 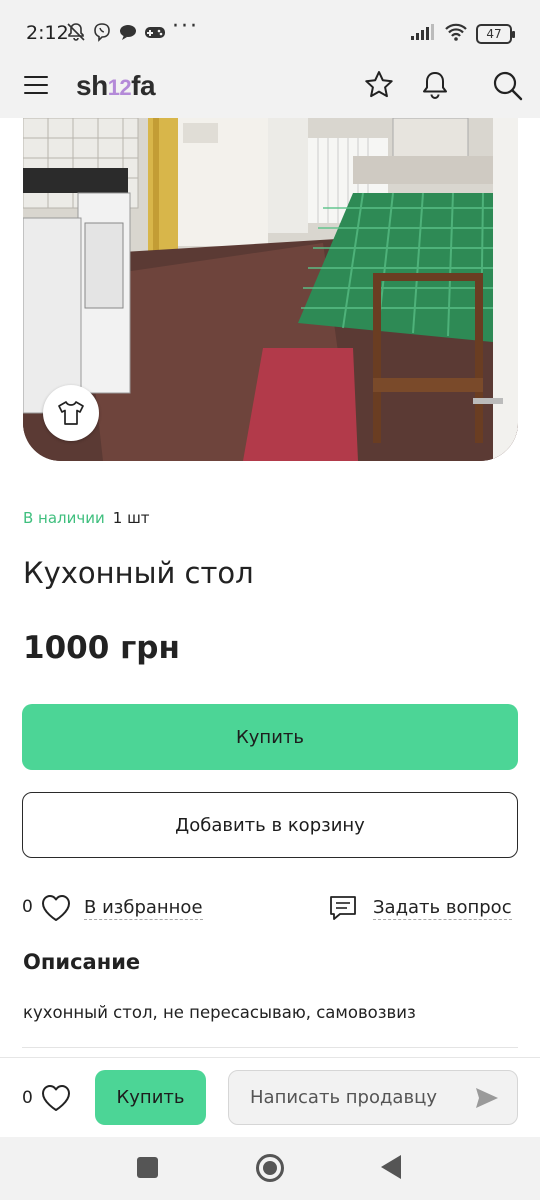 What do you see at coordinates (270, 737) in the screenshot?
I see `buy-button: Купить` at bounding box center [270, 737].